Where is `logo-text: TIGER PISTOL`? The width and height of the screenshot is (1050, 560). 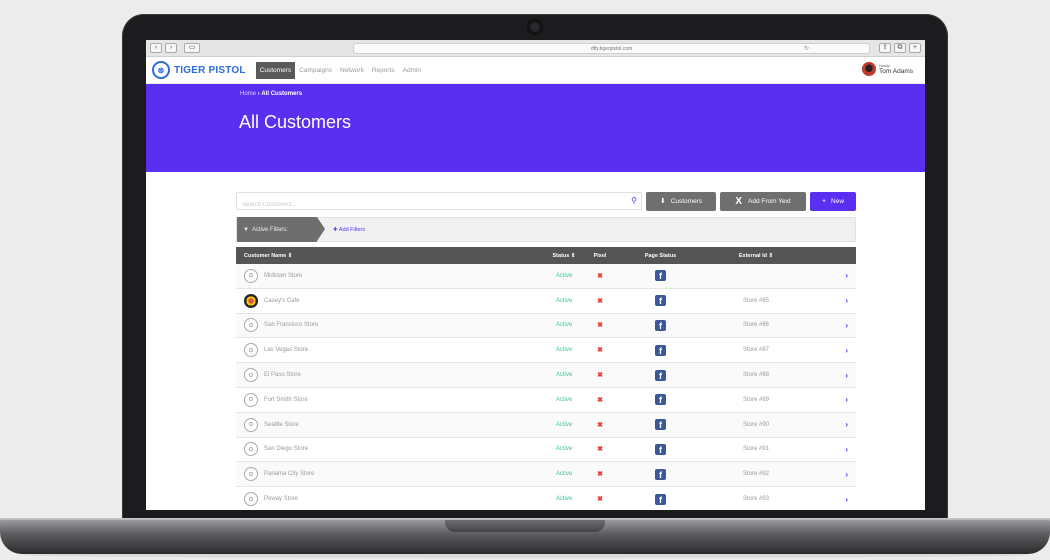 logo-text: TIGER PISTOL is located at coordinates (210, 70).